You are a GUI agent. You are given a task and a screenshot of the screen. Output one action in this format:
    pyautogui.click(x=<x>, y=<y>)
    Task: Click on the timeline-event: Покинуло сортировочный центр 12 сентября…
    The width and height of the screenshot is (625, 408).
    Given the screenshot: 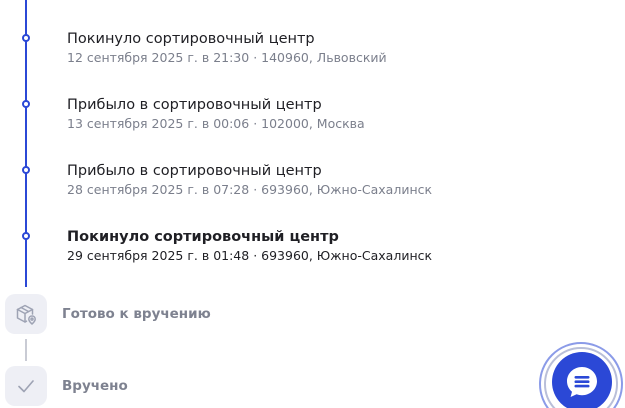 What is the action you would take?
    pyautogui.click(x=336, y=48)
    